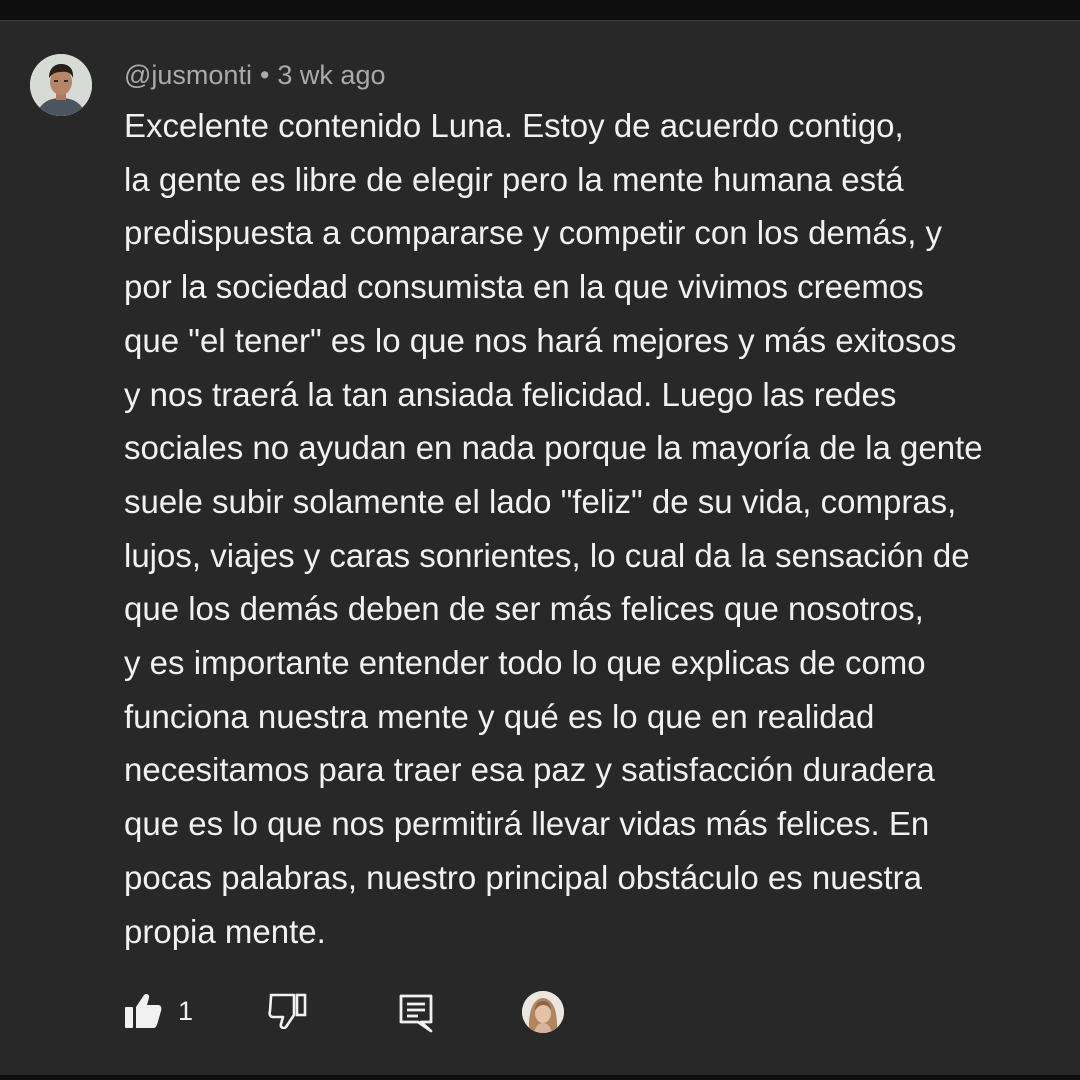 Image resolution: width=1080 pixels, height=1080 pixels. I want to click on thumbs-up-icon, so click(143, 1011).